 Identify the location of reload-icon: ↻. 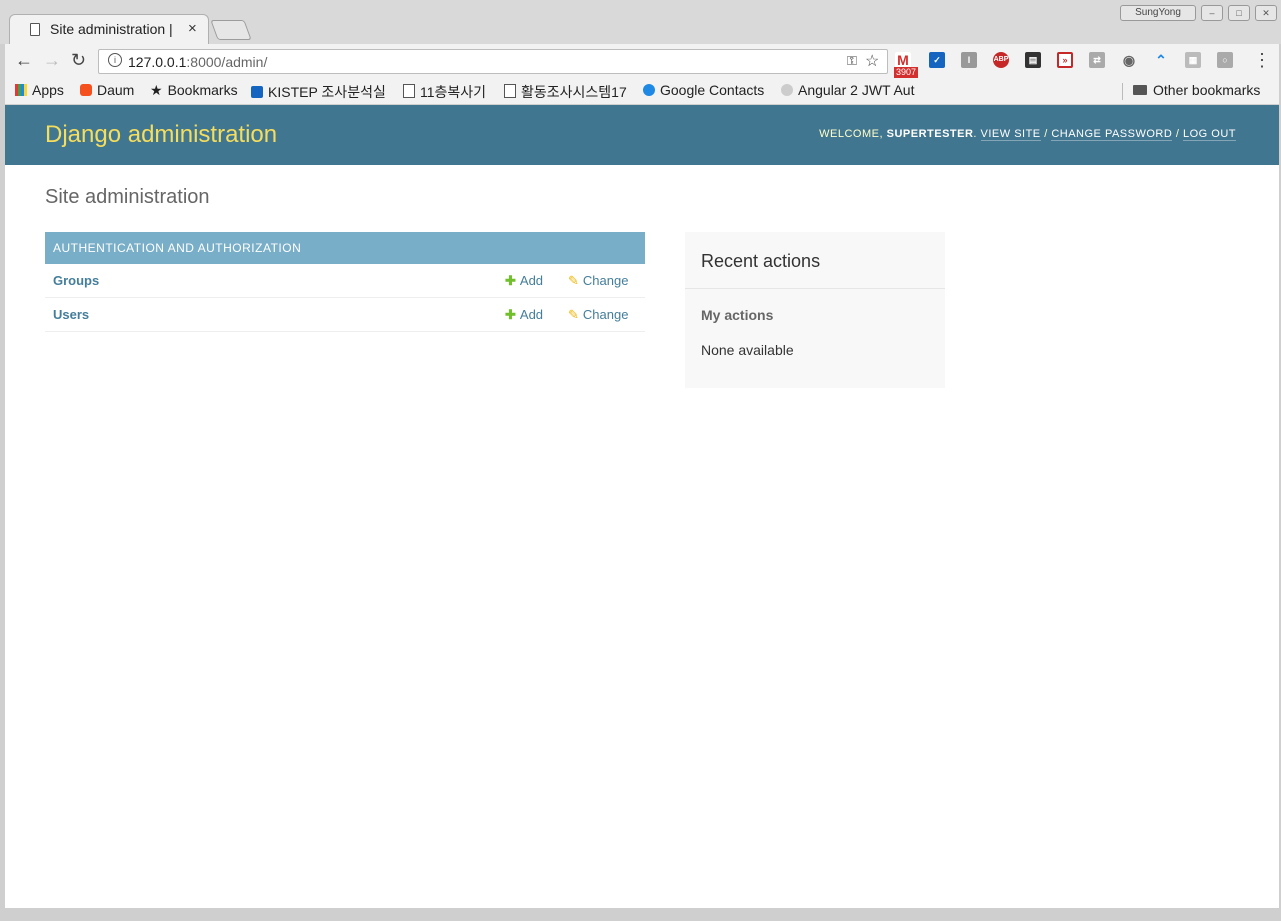
(78, 60).